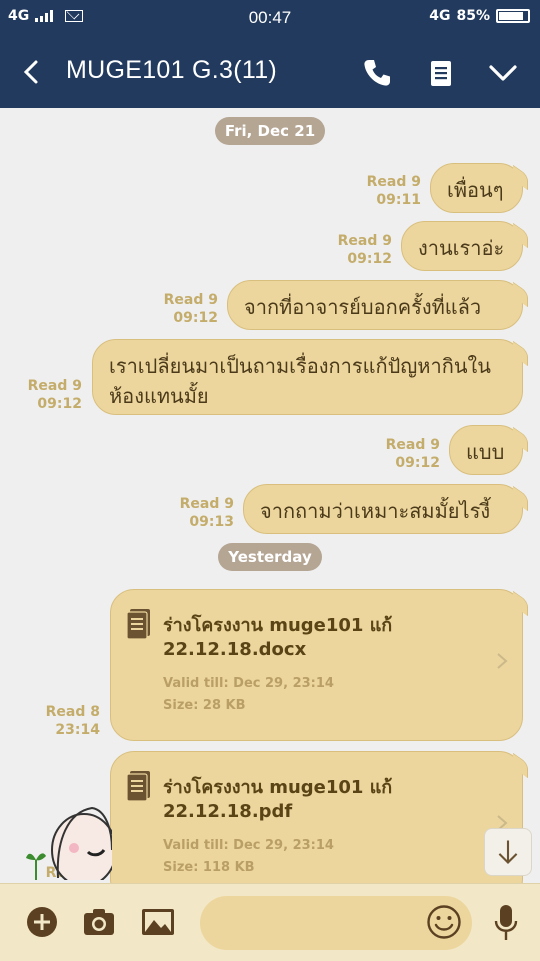  I want to click on battery-icon, so click(513, 16).